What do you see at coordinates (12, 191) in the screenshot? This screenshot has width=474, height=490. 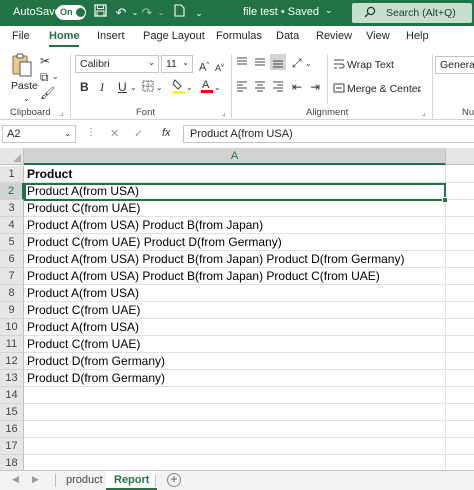 I see `row-header: 2` at bounding box center [12, 191].